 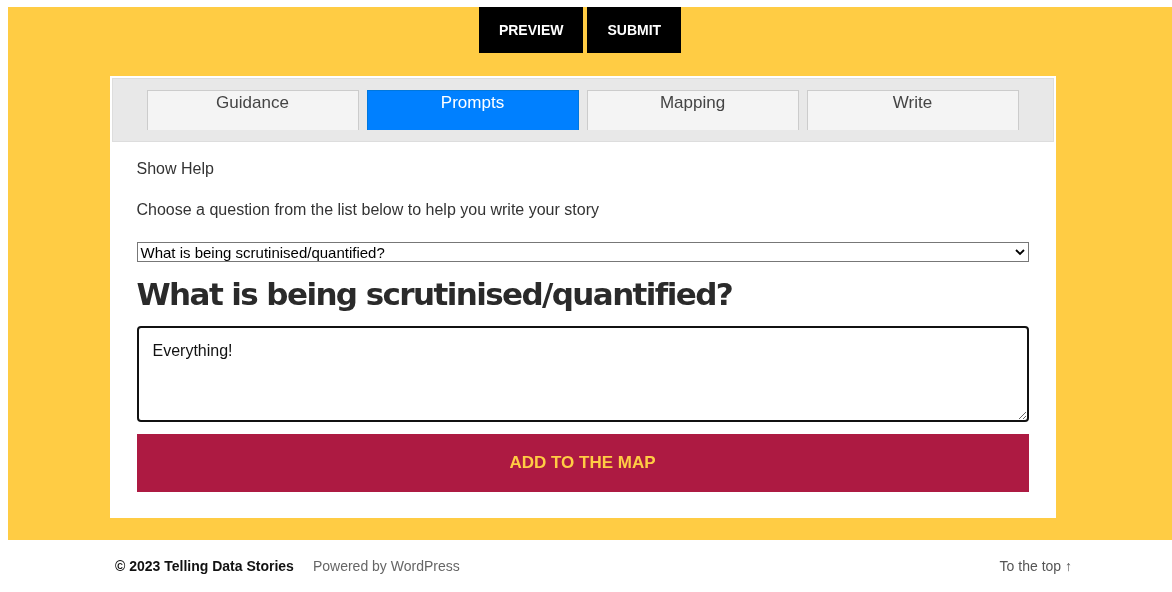 What do you see at coordinates (582, 252) in the screenshot?
I see `question-select: What is being scrutinised/quantified?` at bounding box center [582, 252].